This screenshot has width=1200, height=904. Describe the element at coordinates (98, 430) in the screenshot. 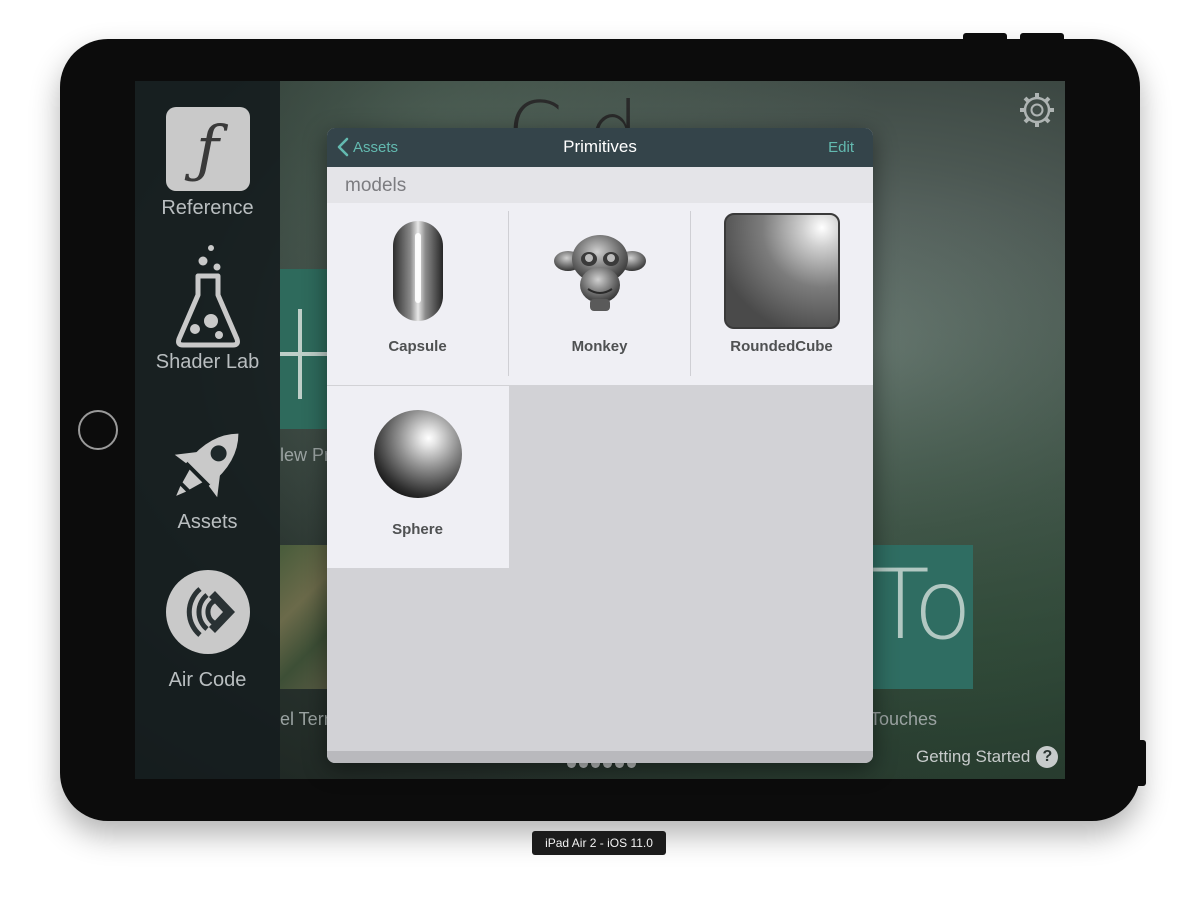

I see `home-button` at that location.